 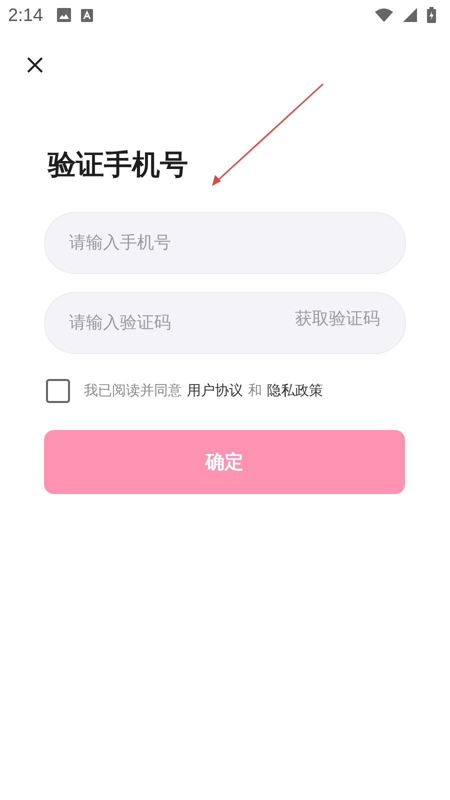 I want to click on battery-icon, so click(x=431, y=15).